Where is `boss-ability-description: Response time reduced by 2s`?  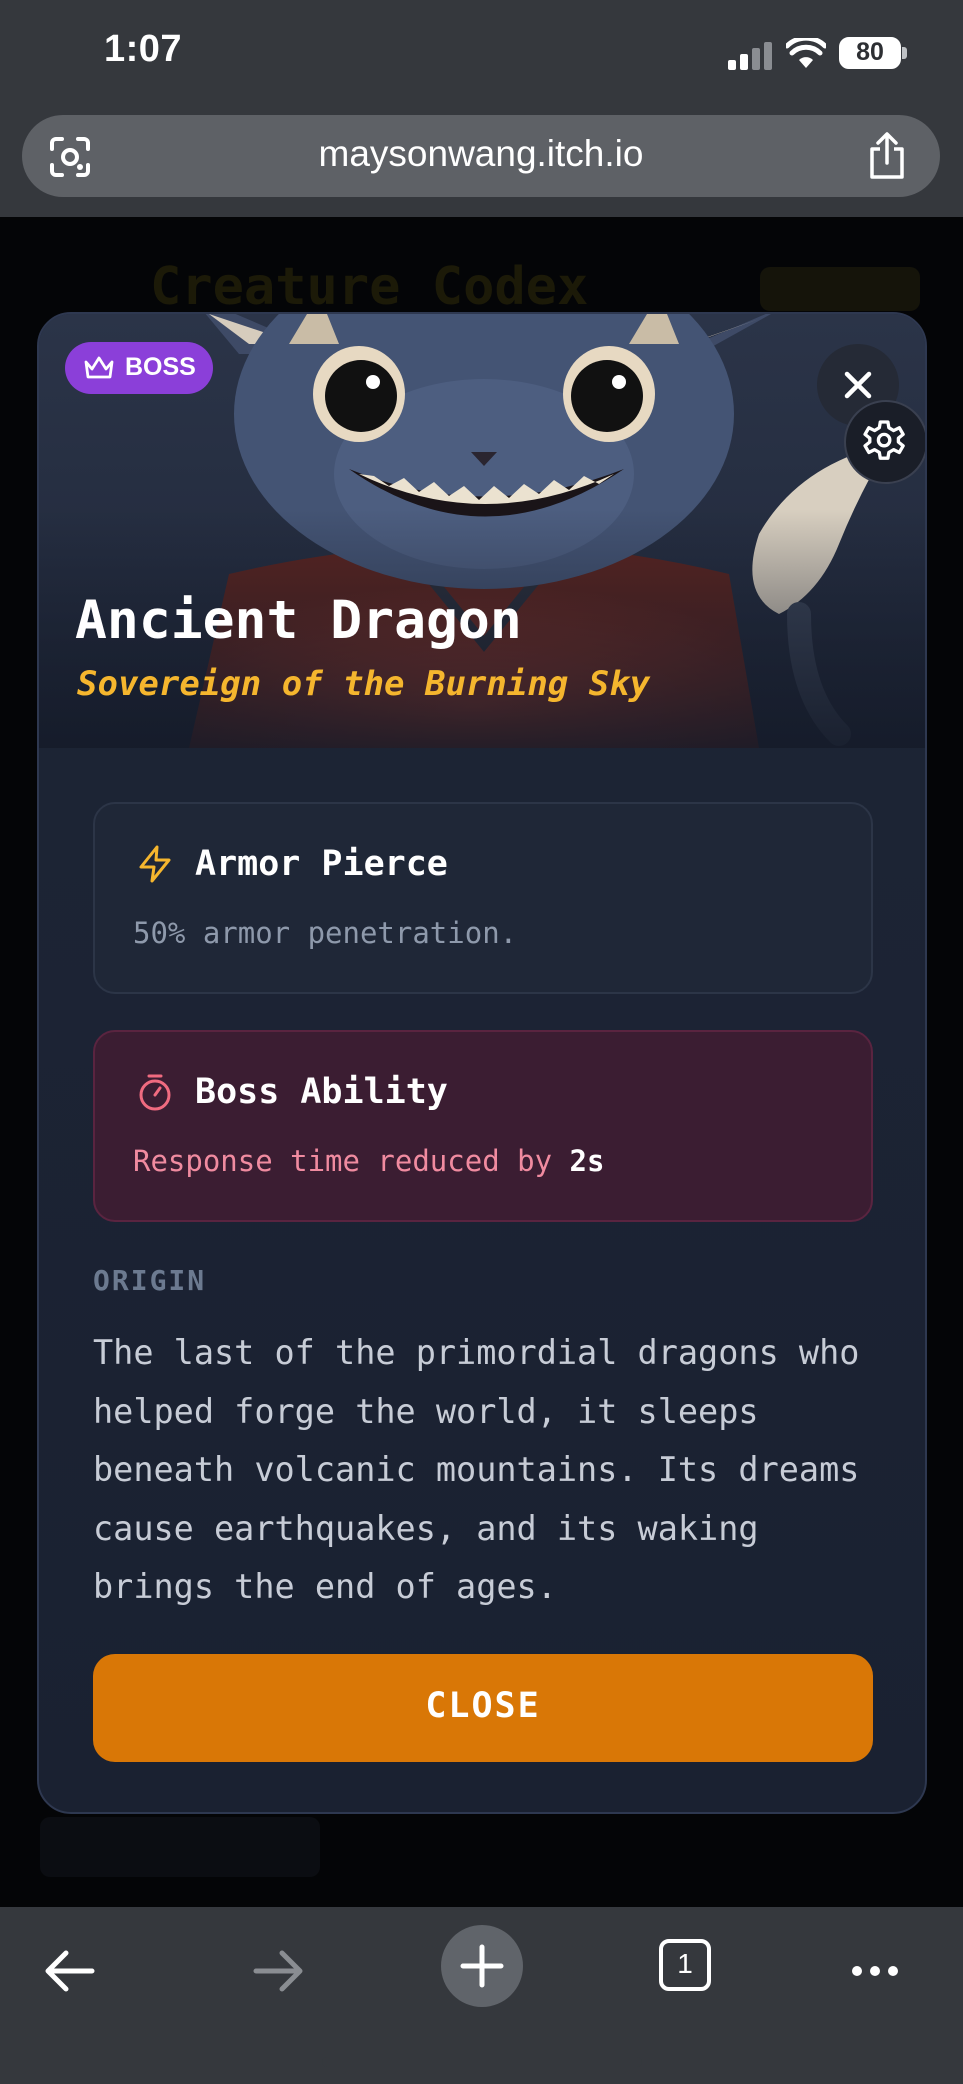
boss-ability-description: Response time reduced by 2s is located at coordinates (368, 1161).